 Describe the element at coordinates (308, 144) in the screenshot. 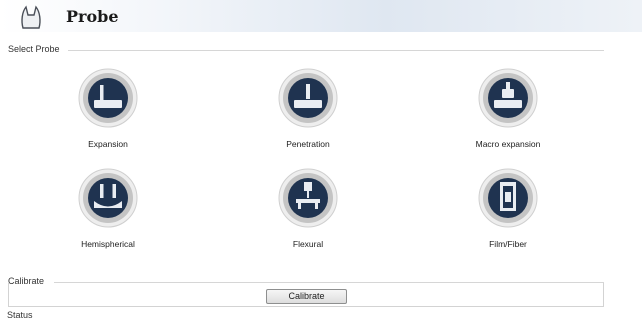

I see `probe-label: Penetration` at that location.